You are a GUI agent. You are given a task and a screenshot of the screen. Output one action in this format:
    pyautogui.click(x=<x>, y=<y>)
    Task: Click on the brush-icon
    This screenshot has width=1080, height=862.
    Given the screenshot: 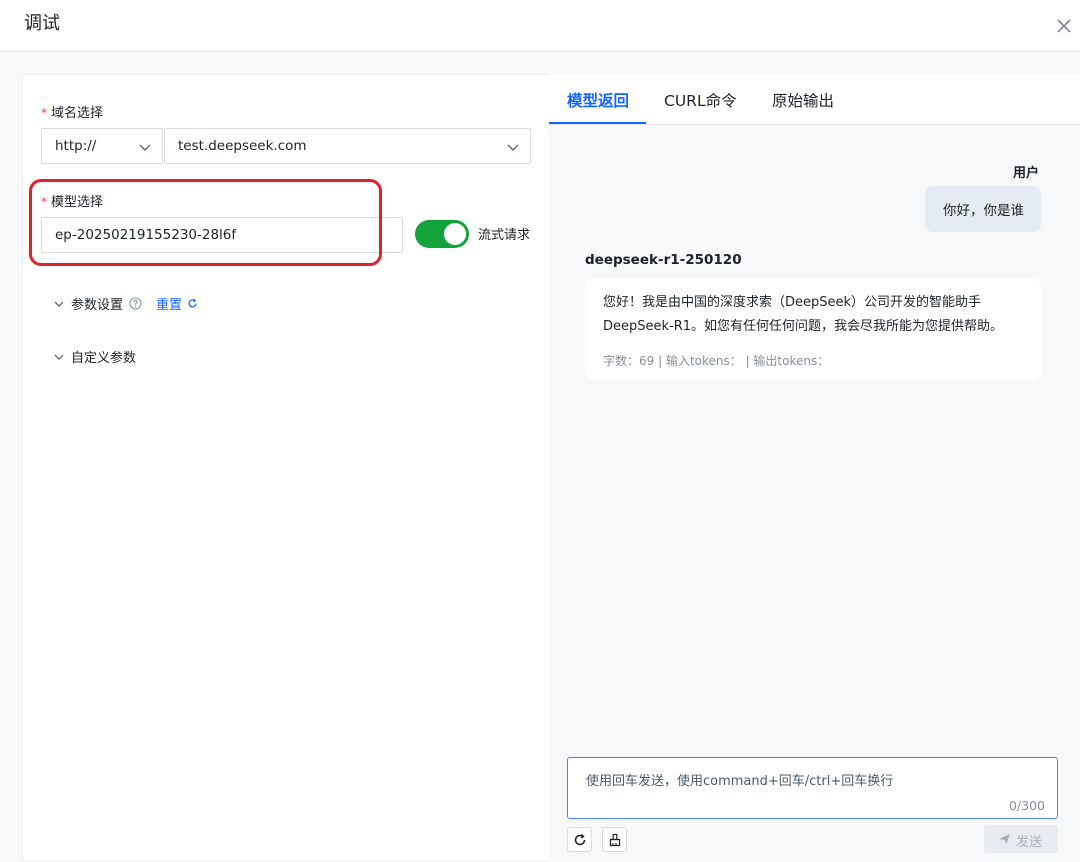 What is the action you would take?
    pyautogui.click(x=615, y=840)
    